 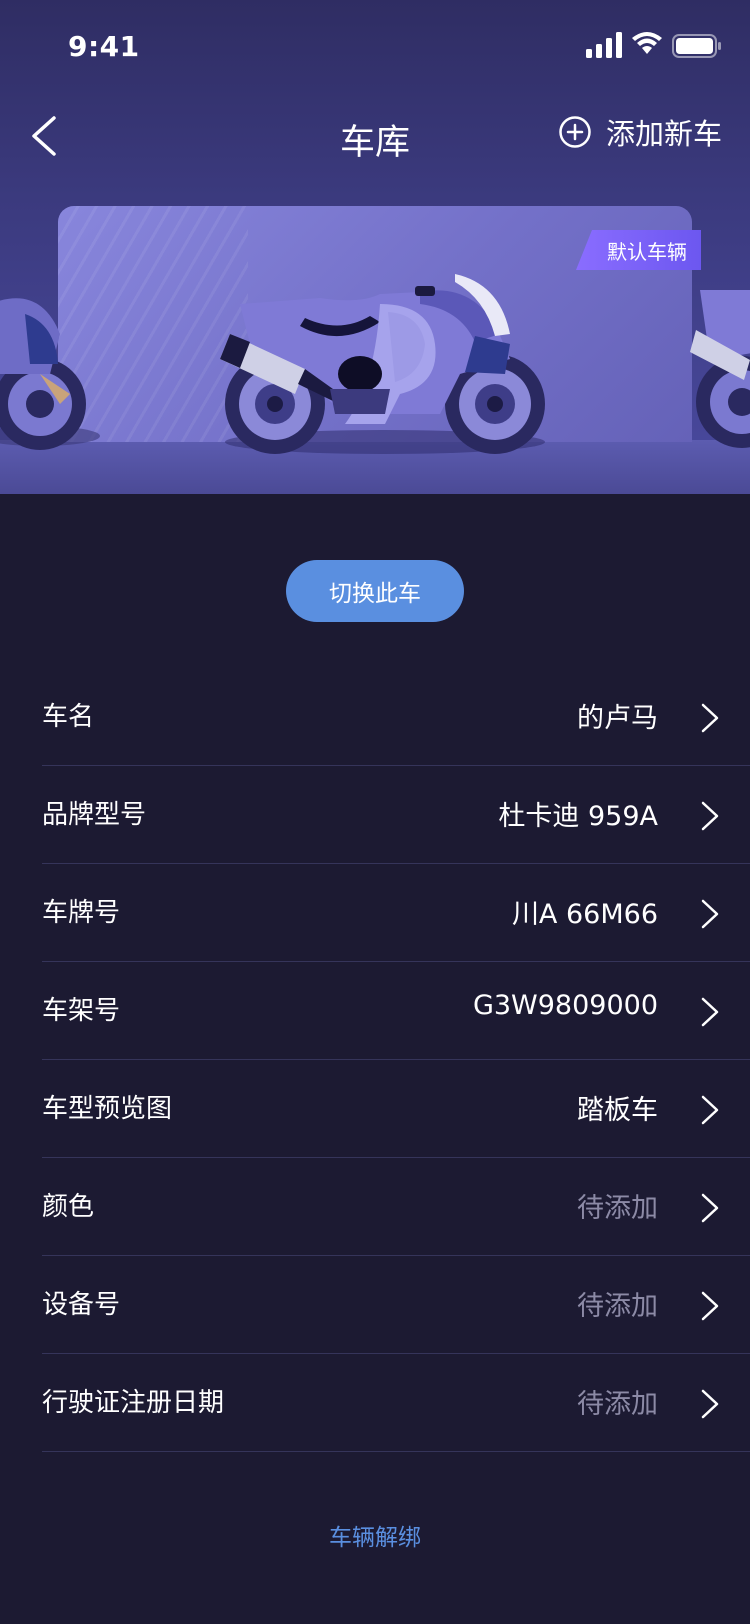 I want to click on unbind-vehicle-label: 车辆解绑, so click(x=375, y=1538).